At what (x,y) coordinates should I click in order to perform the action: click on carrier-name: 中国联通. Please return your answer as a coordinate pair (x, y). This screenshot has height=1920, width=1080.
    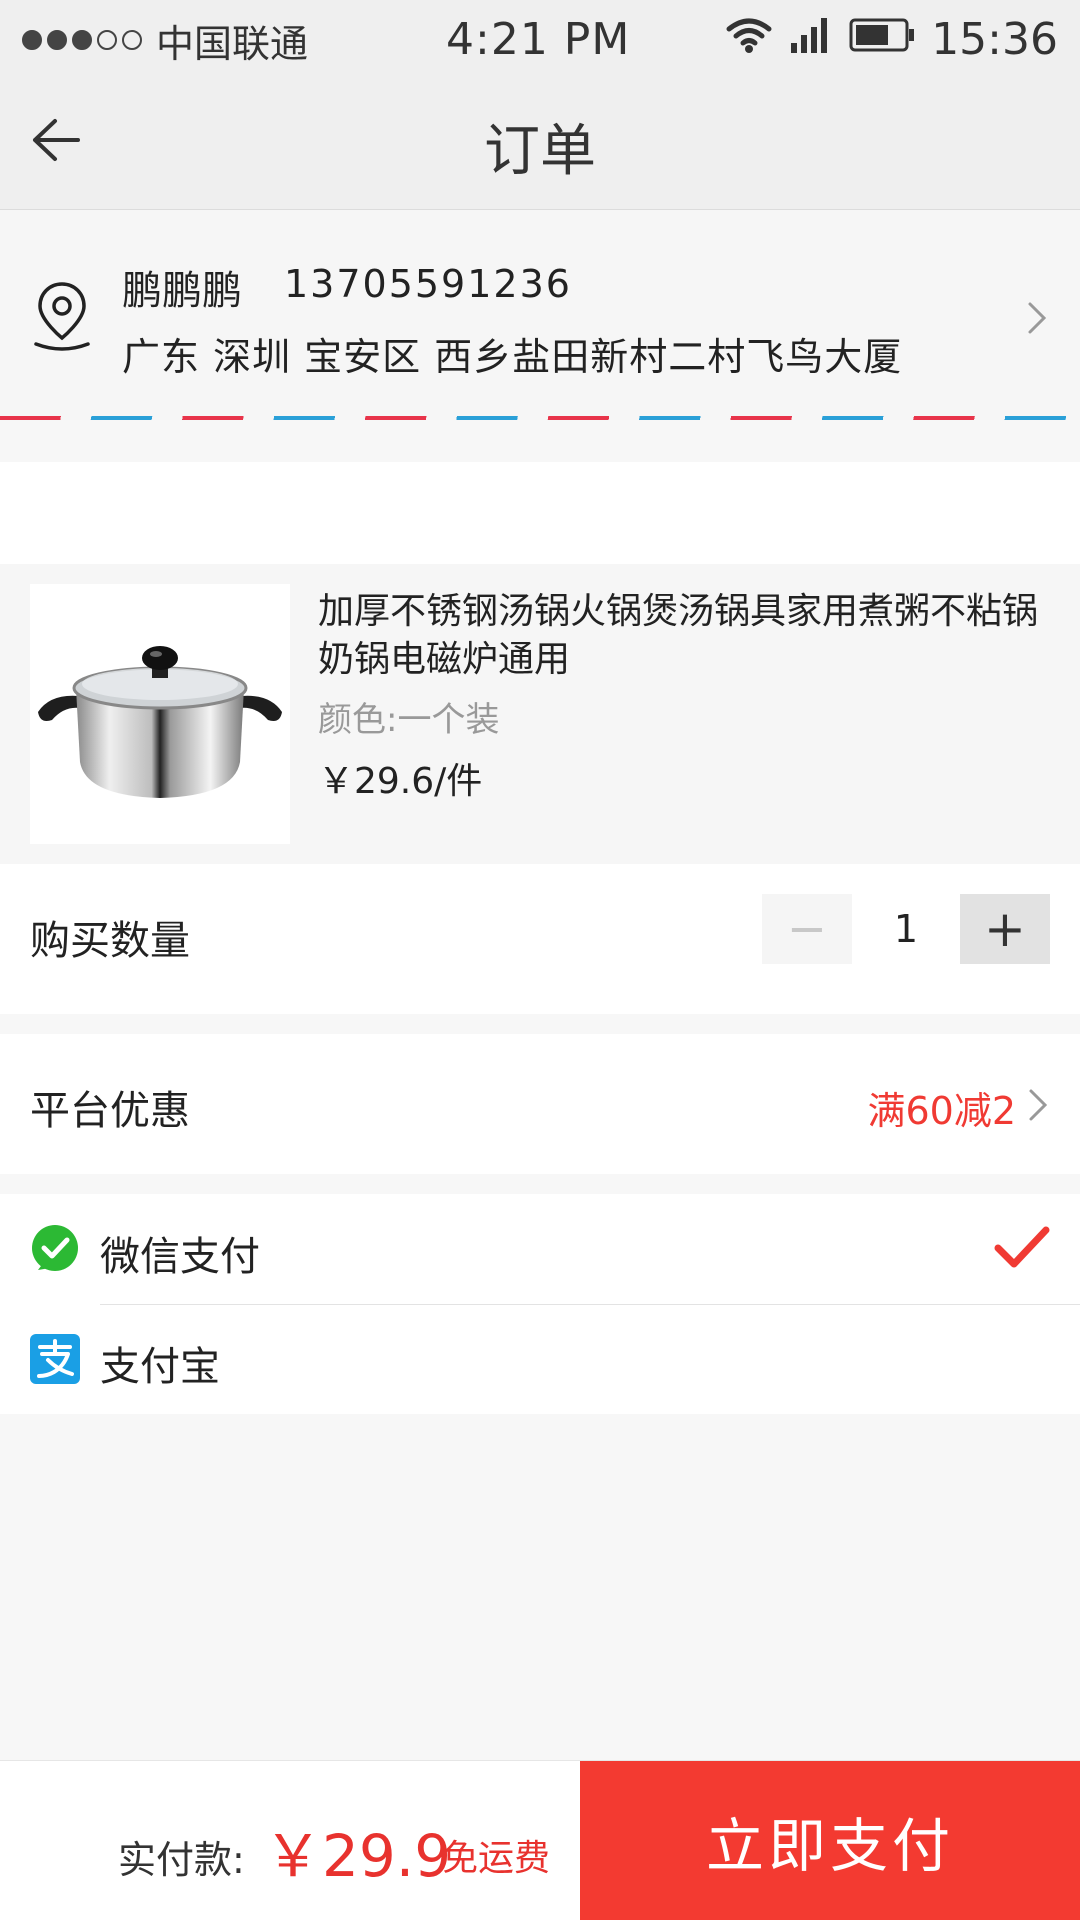
    Looking at the image, I should click on (232, 43).